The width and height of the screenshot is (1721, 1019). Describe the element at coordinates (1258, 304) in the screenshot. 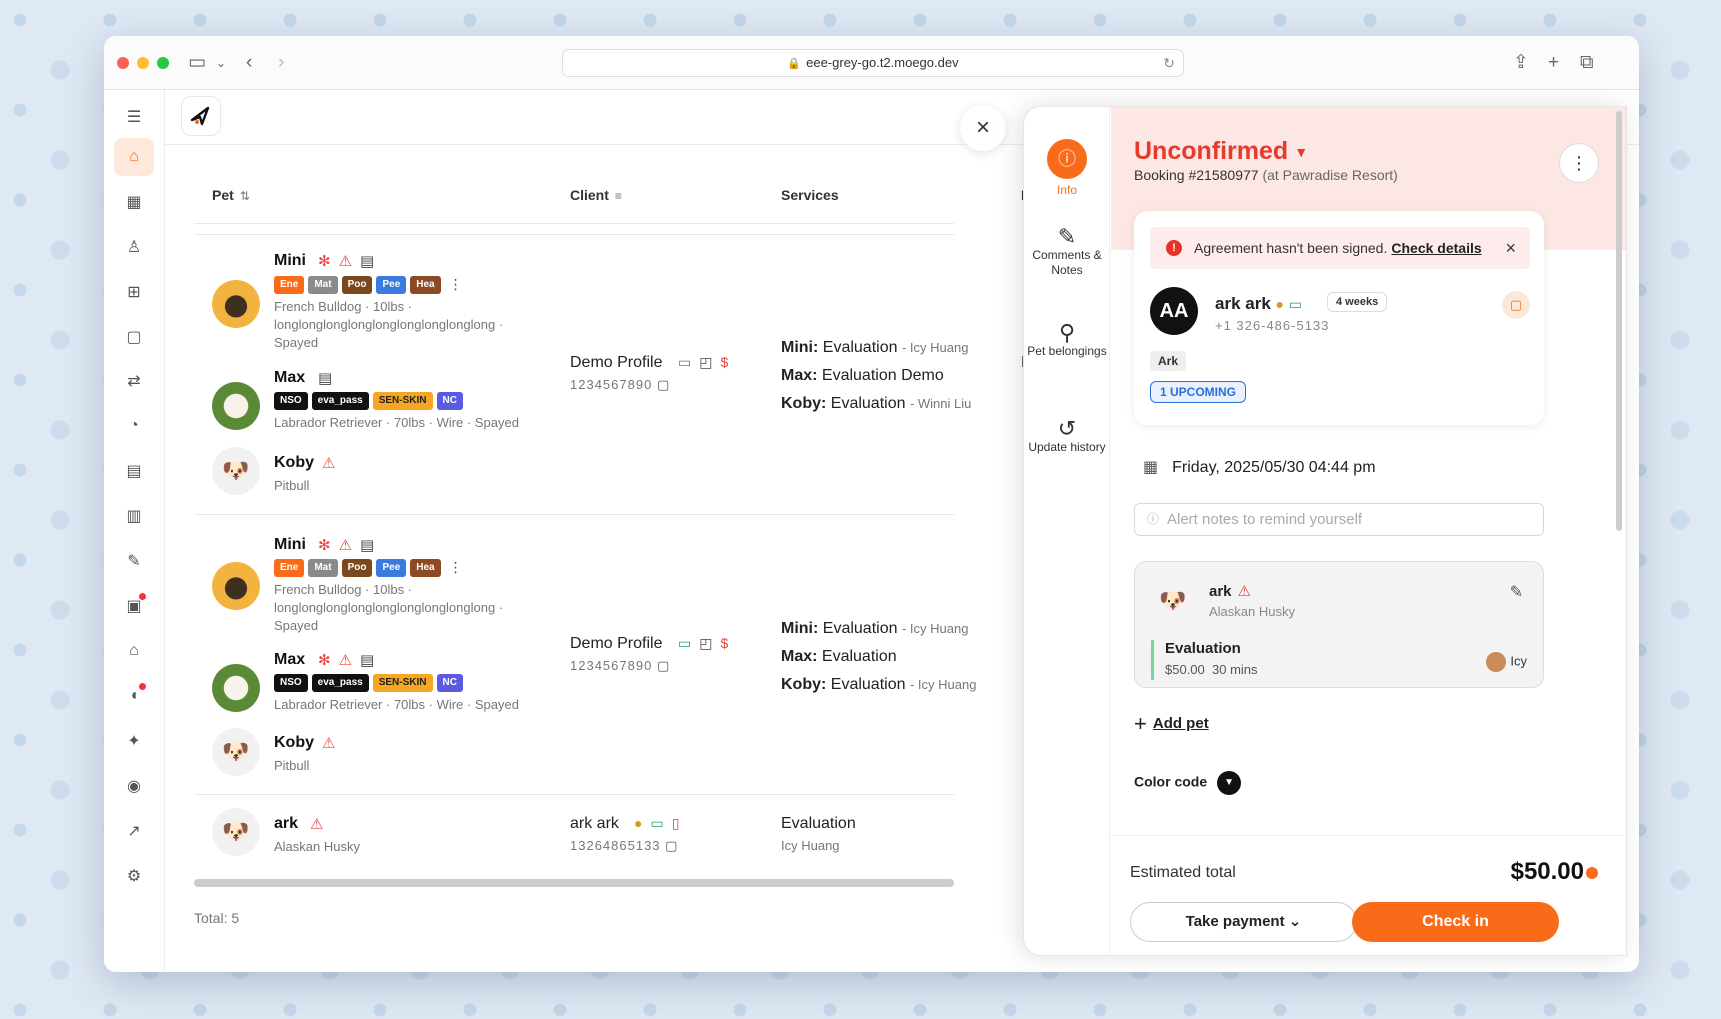

I see `client-name: ark ark ● ▭` at that location.